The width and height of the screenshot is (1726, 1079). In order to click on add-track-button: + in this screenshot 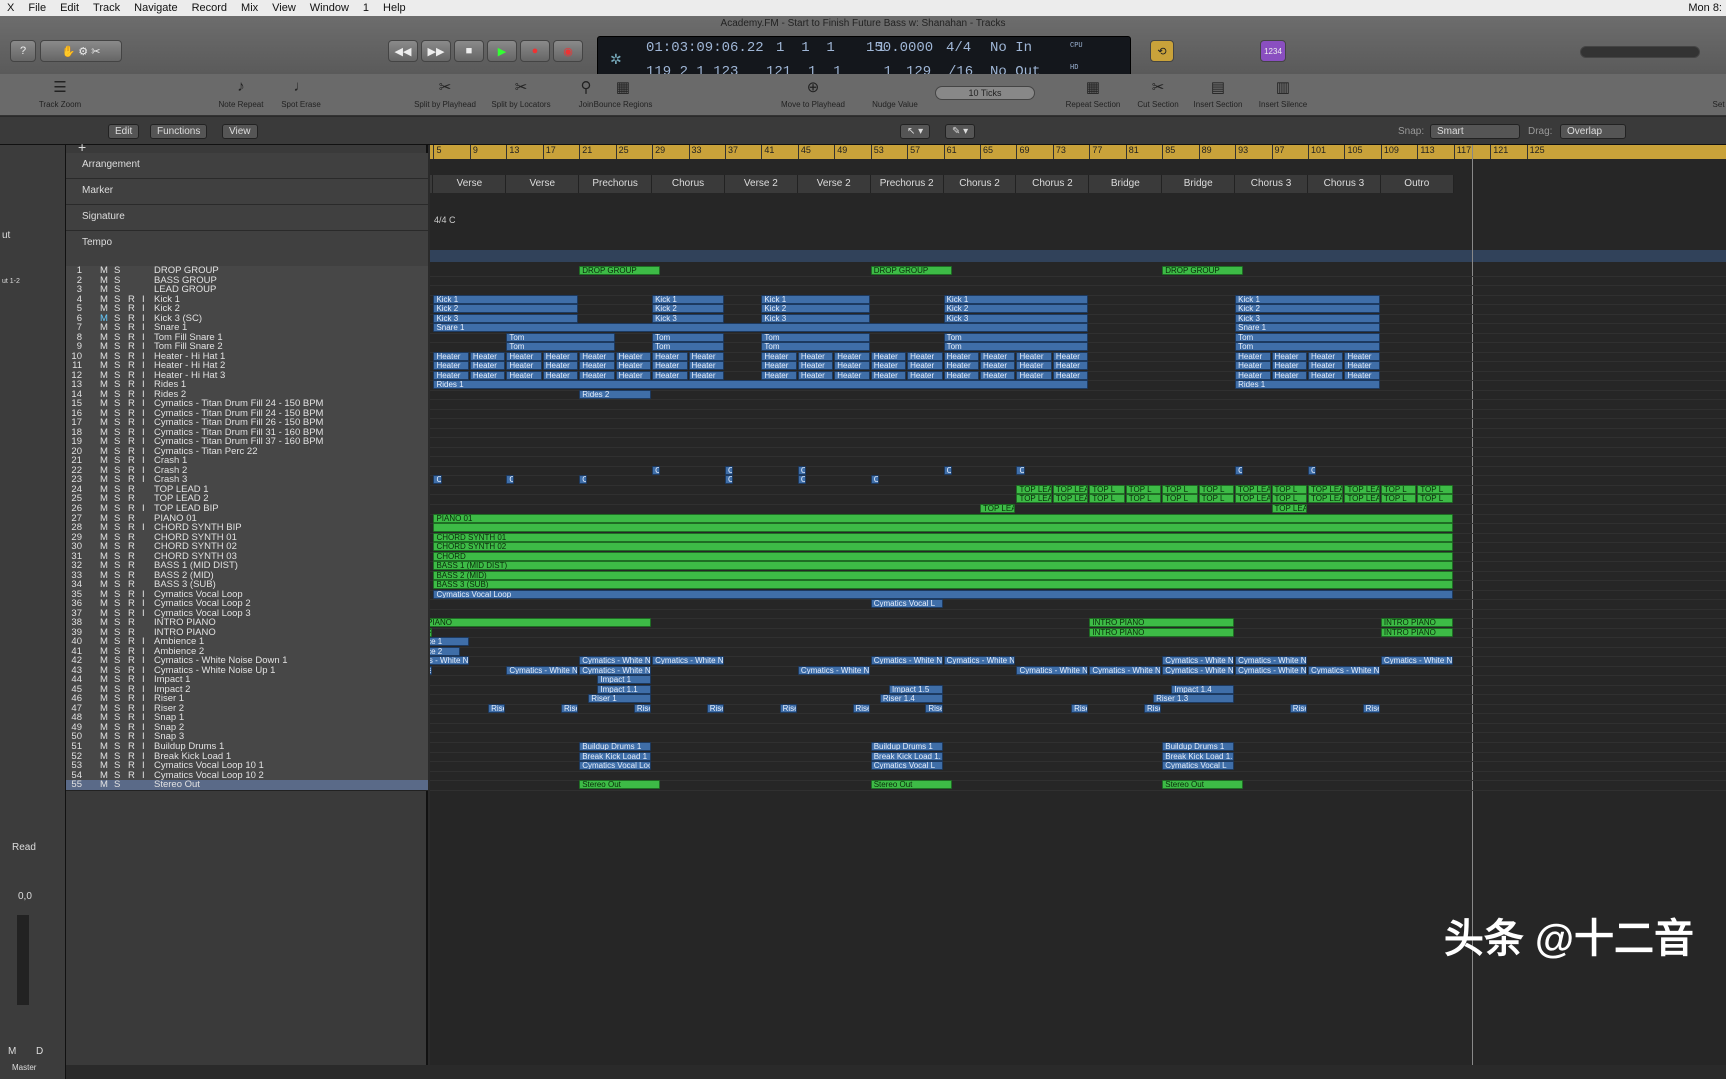, I will do `click(82, 147)`.